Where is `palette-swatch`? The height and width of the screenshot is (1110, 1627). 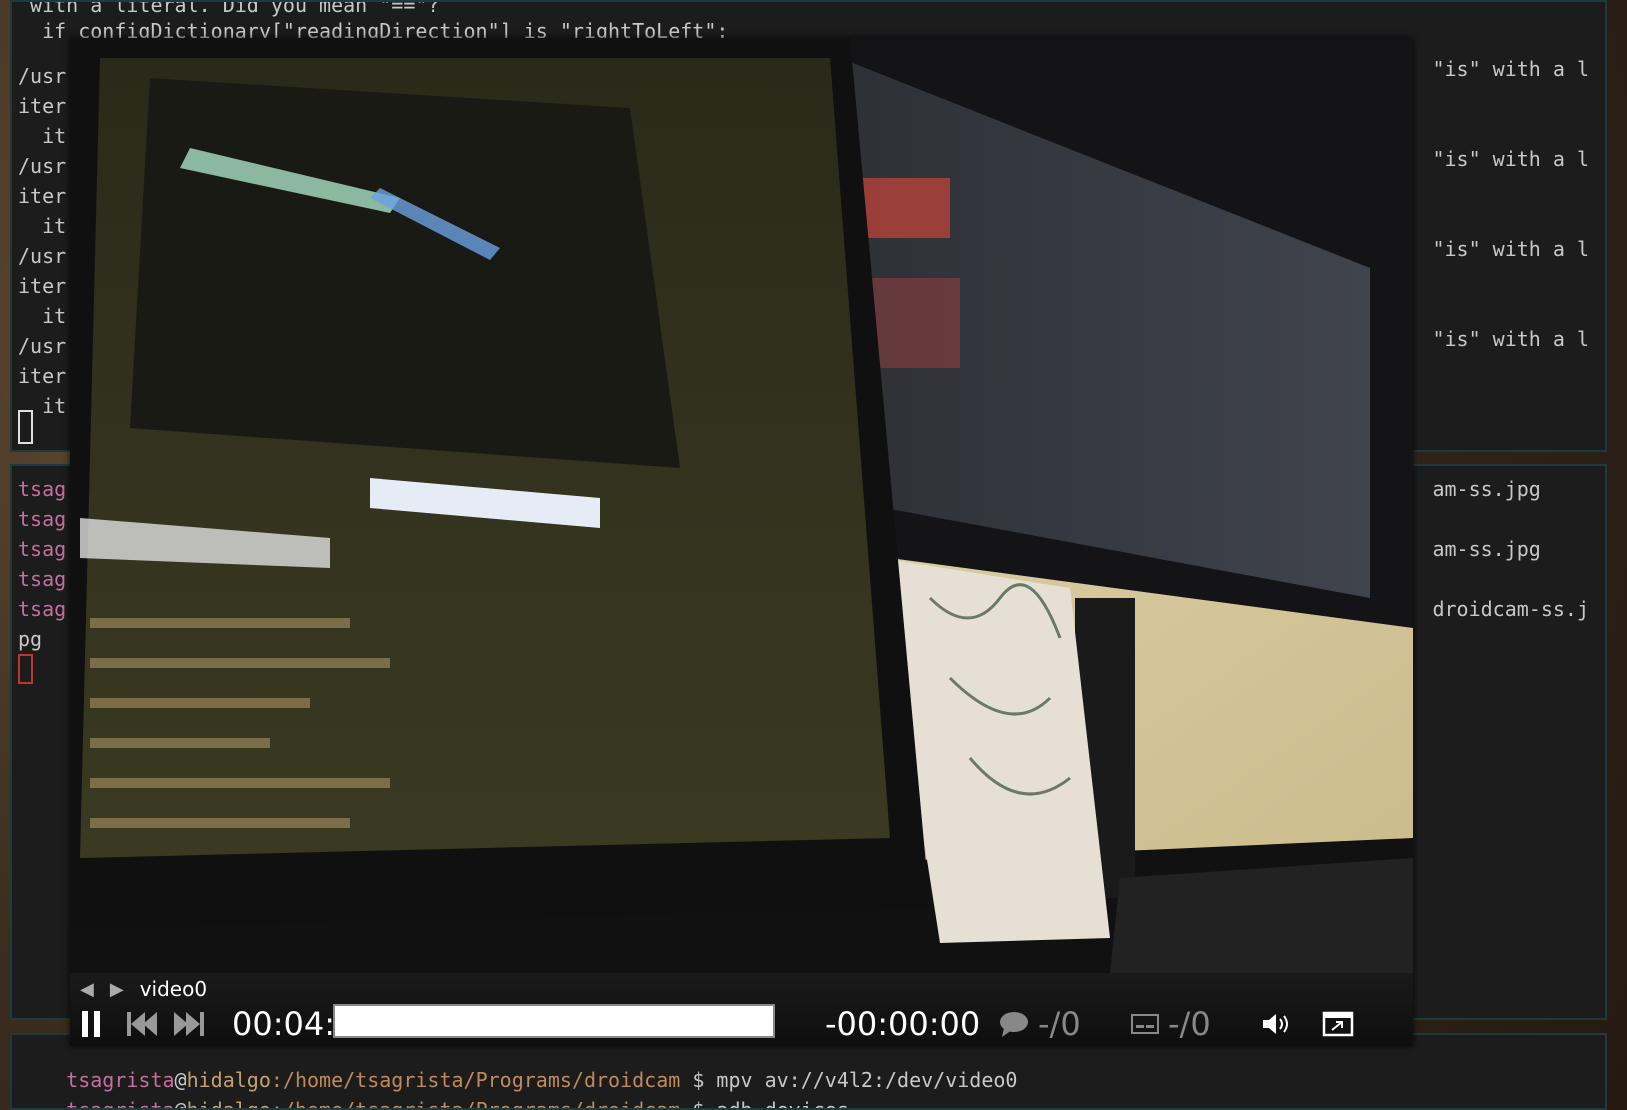
palette-swatch is located at coordinates (905, 208).